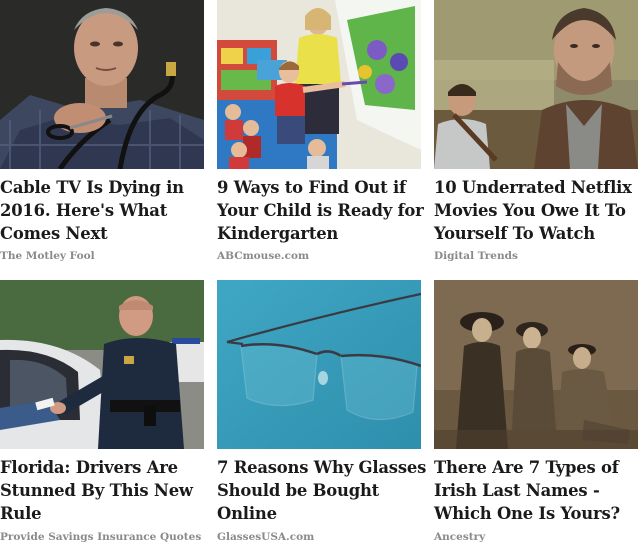 The height and width of the screenshot is (552, 642). I want to click on classroom-children-whiteboard-photo, so click(319, 84).